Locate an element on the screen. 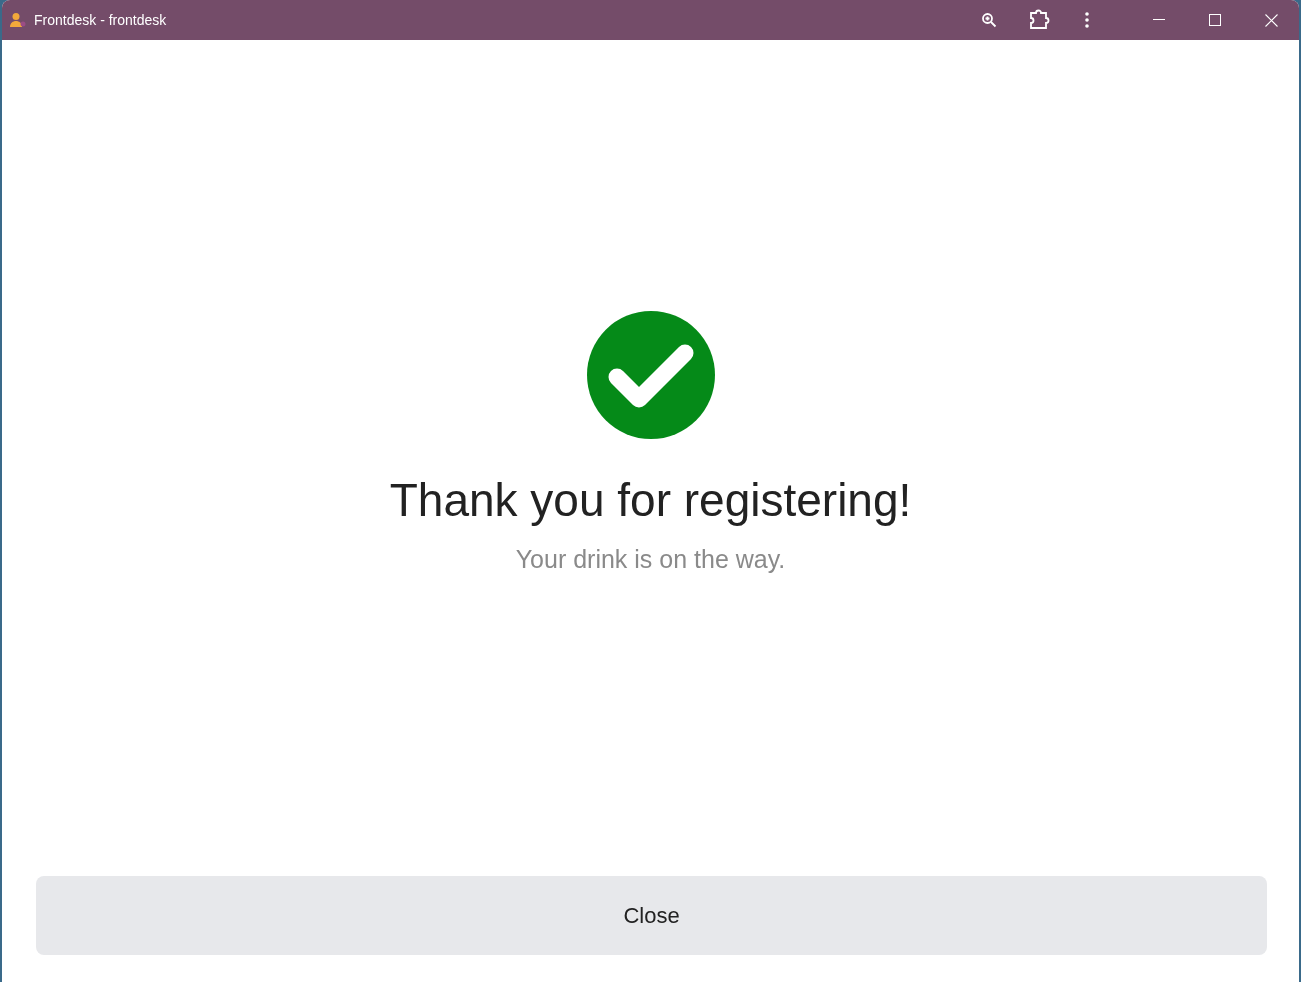 The image size is (1301, 982). heading: Thank you for registering! is located at coordinates (650, 500).